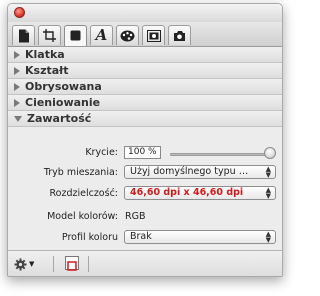  I want to click on tab-camera, so click(179, 35).